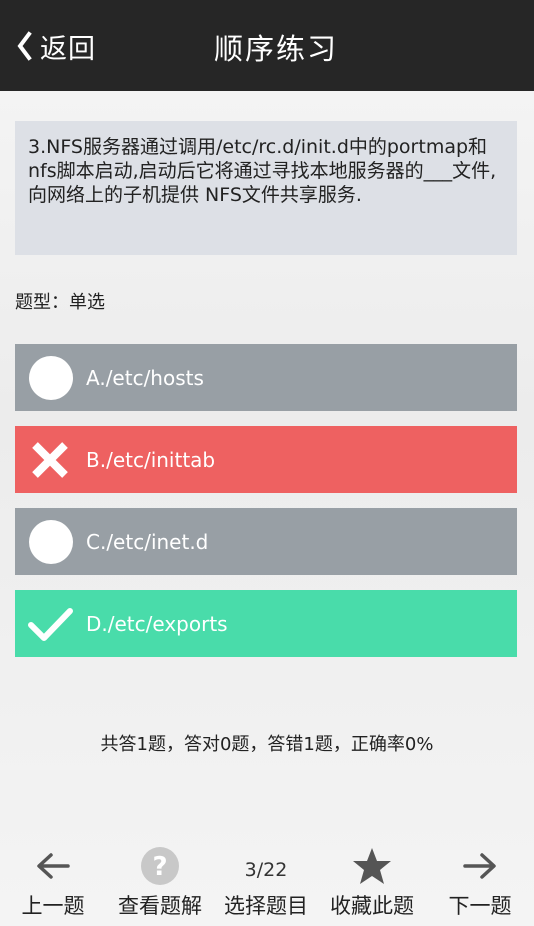 The image size is (534, 926). I want to click on favorite-button: 收藏此题, so click(372, 883).